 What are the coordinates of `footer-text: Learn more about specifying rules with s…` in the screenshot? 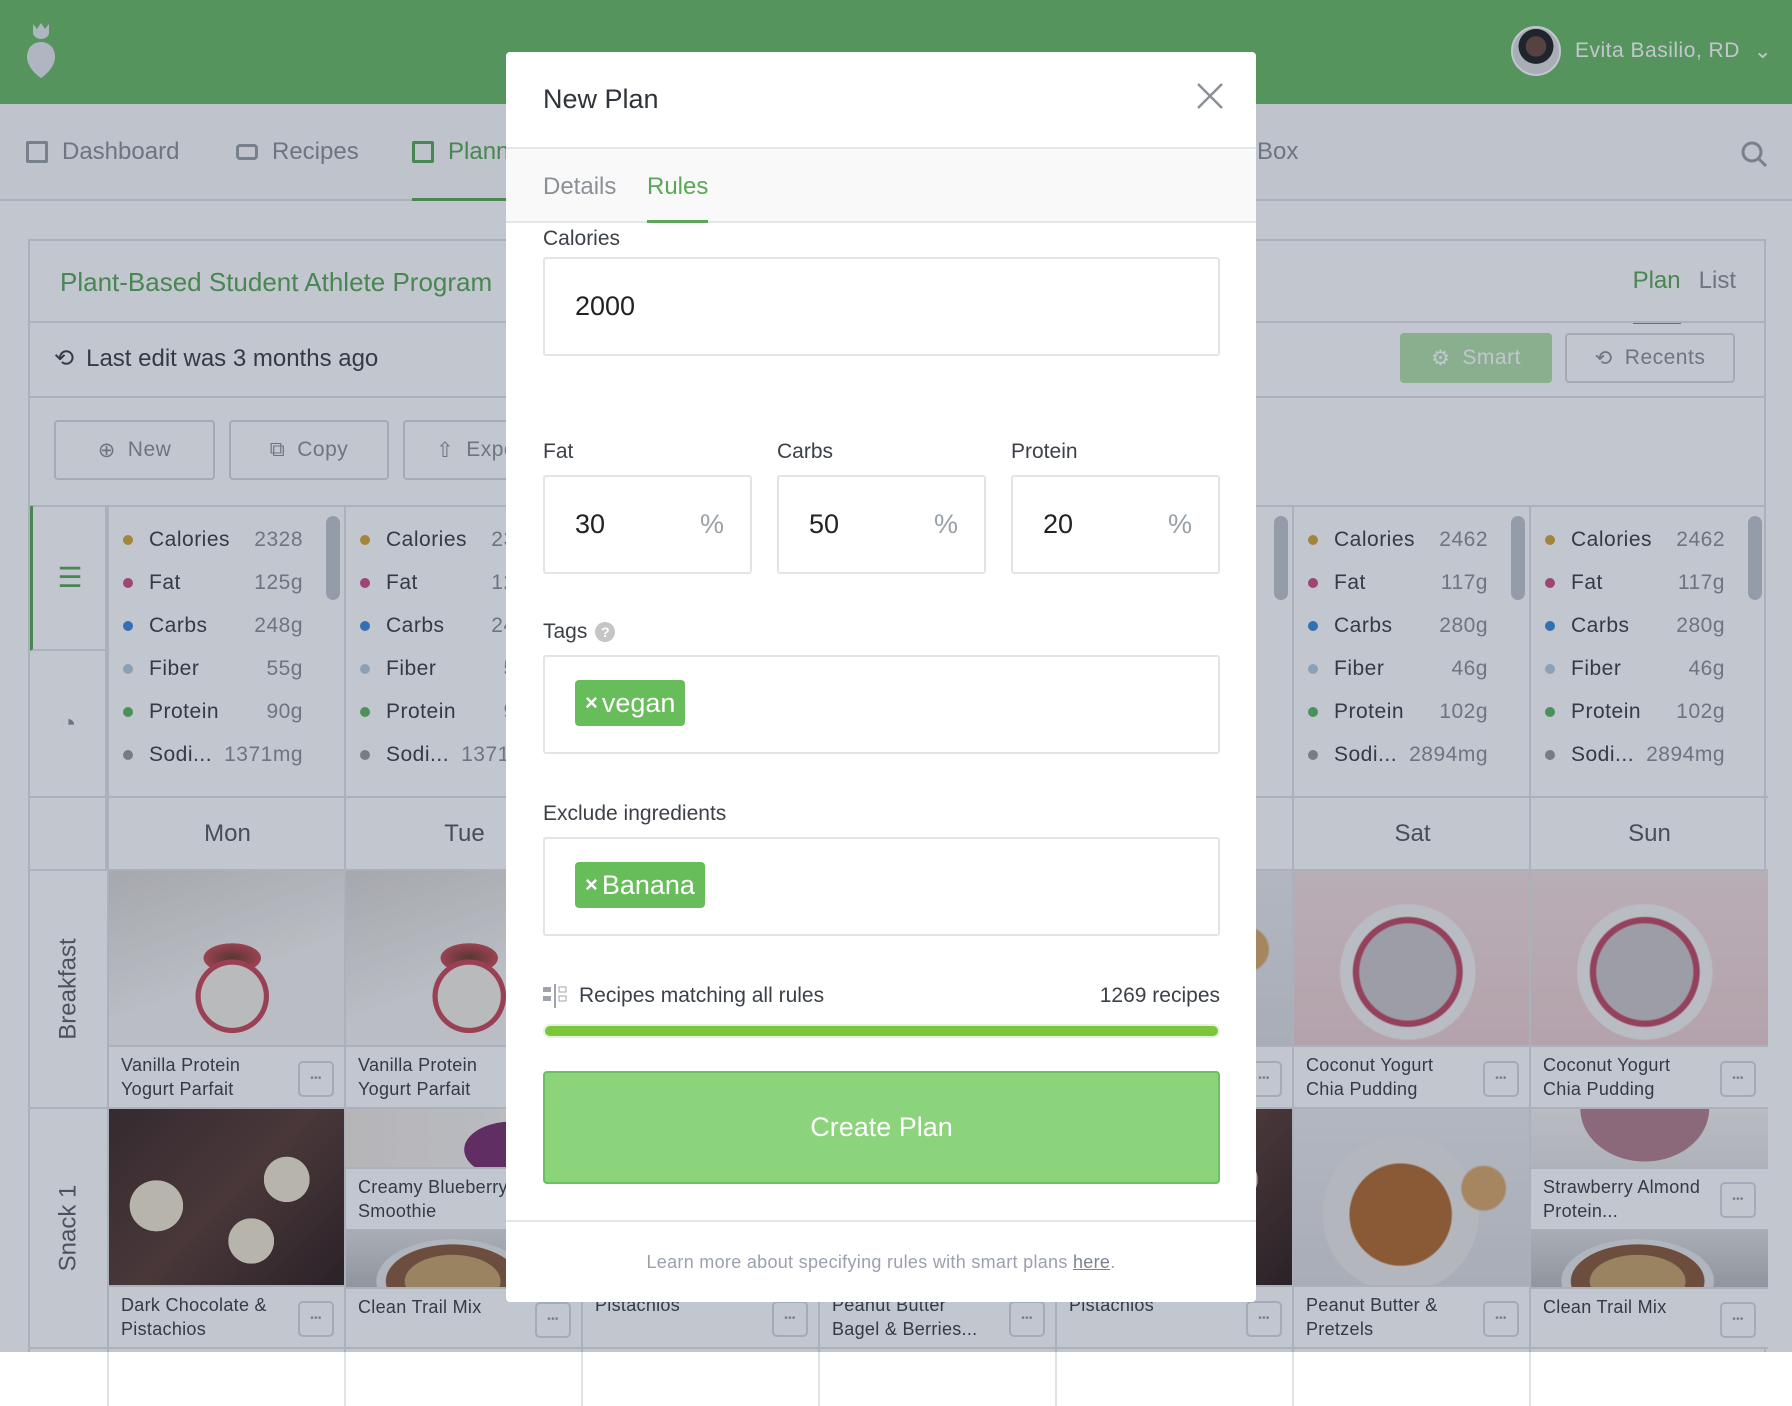 It's located at (859, 1262).